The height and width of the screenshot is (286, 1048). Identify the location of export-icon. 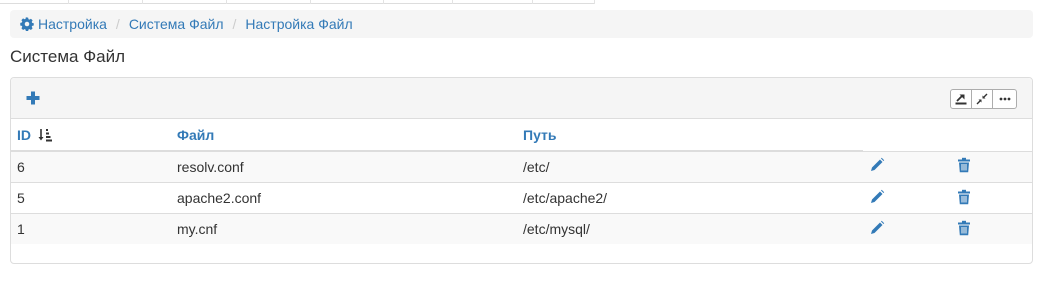
(961, 99).